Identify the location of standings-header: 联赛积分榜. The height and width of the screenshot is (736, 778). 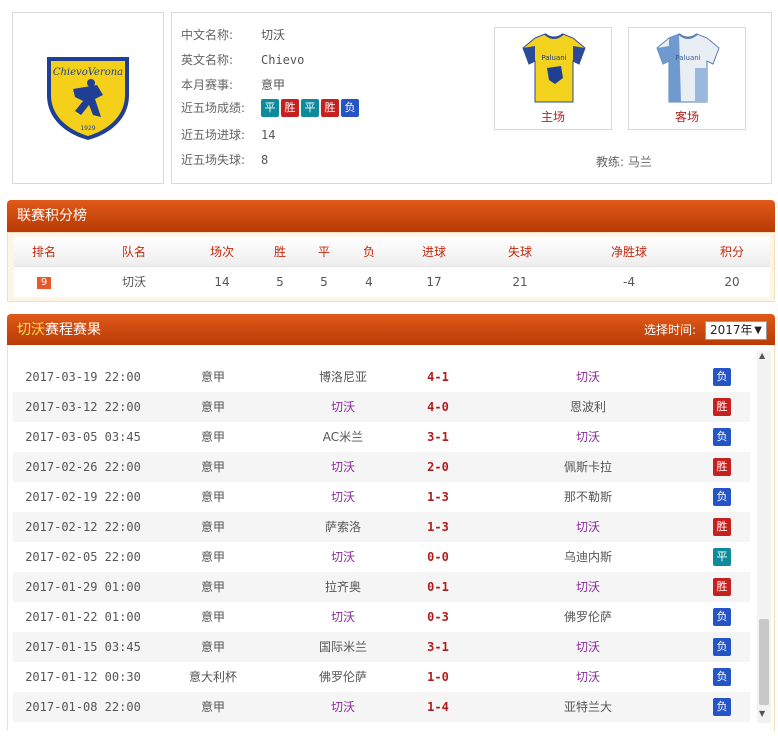
(391, 216).